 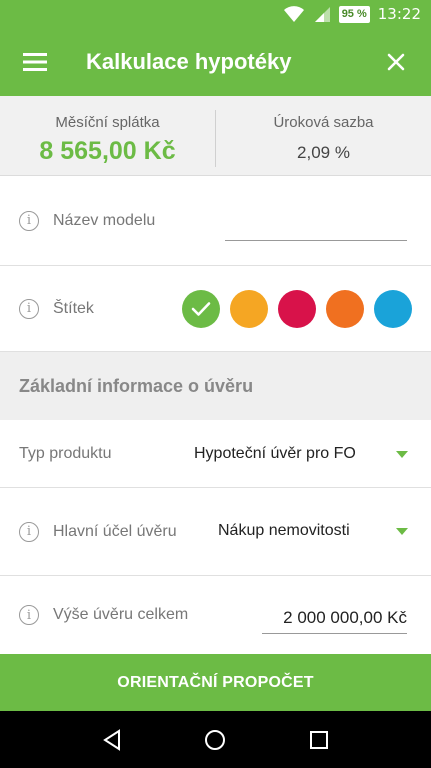 What do you see at coordinates (354, 14) in the screenshot?
I see `battery-indicator: 95 %` at bounding box center [354, 14].